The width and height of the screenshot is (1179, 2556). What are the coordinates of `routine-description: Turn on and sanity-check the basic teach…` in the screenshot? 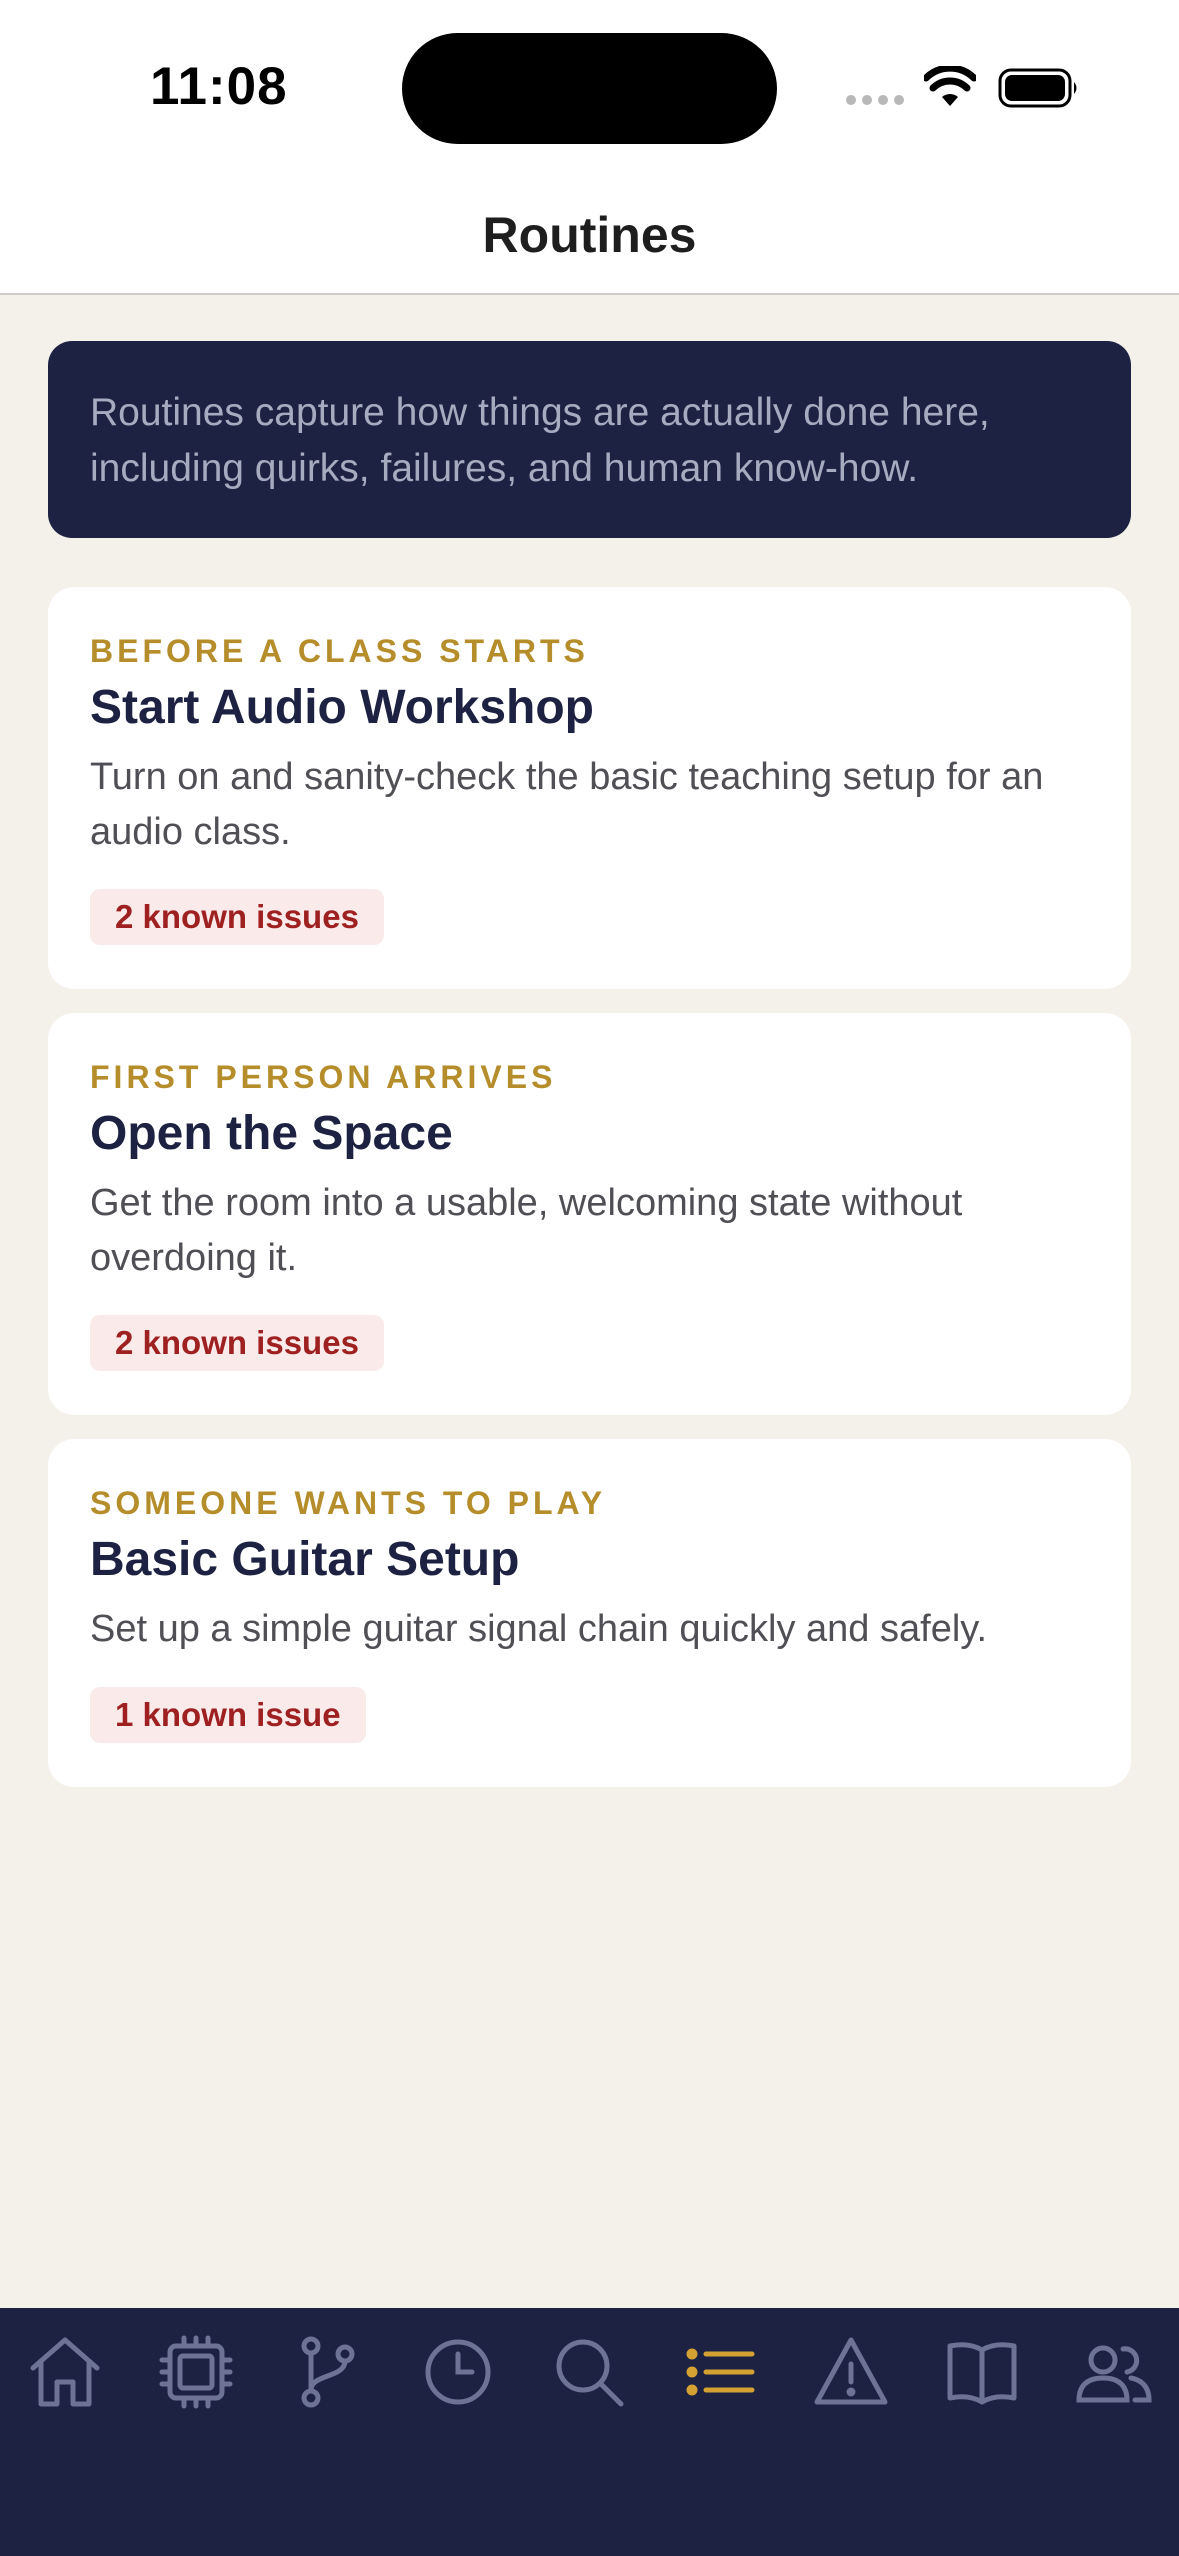 It's located at (567, 804).